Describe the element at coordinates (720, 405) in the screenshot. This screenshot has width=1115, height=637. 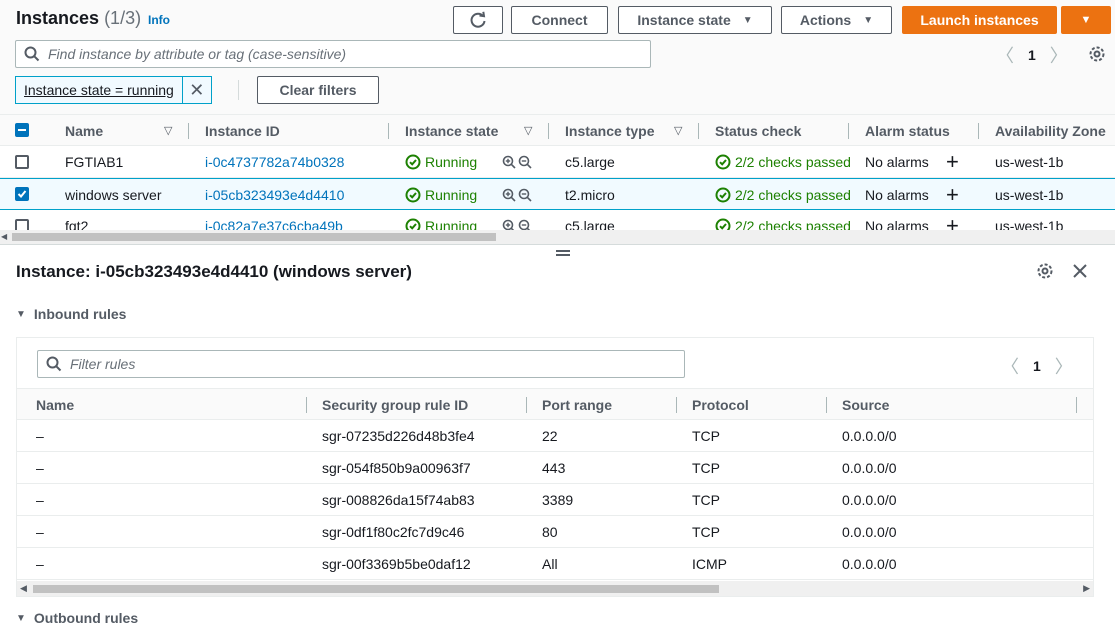
I see `column-header-protocol: Protocol` at that location.